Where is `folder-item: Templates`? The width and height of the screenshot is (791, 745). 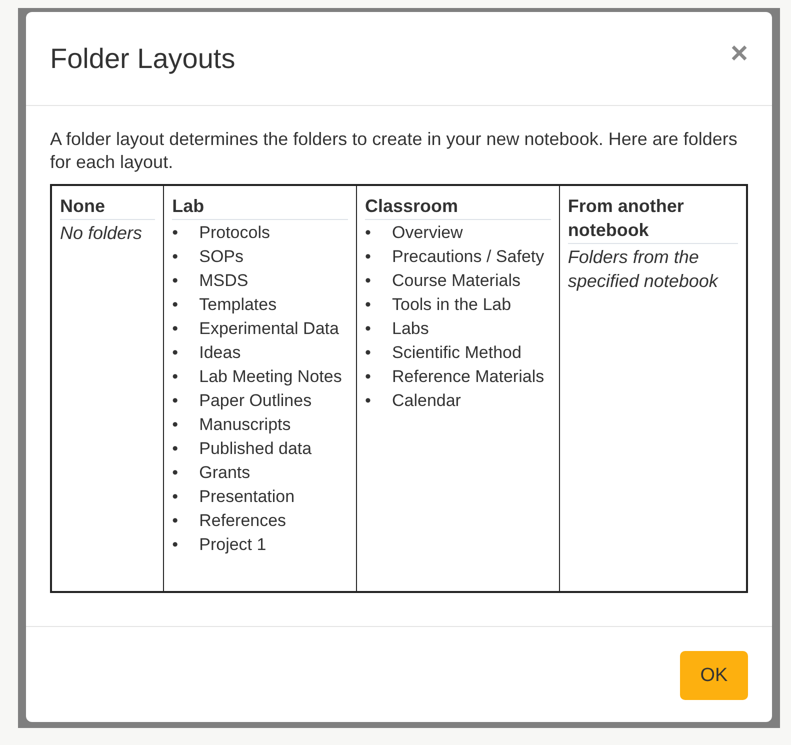
folder-item: Templates is located at coordinates (238, 305).